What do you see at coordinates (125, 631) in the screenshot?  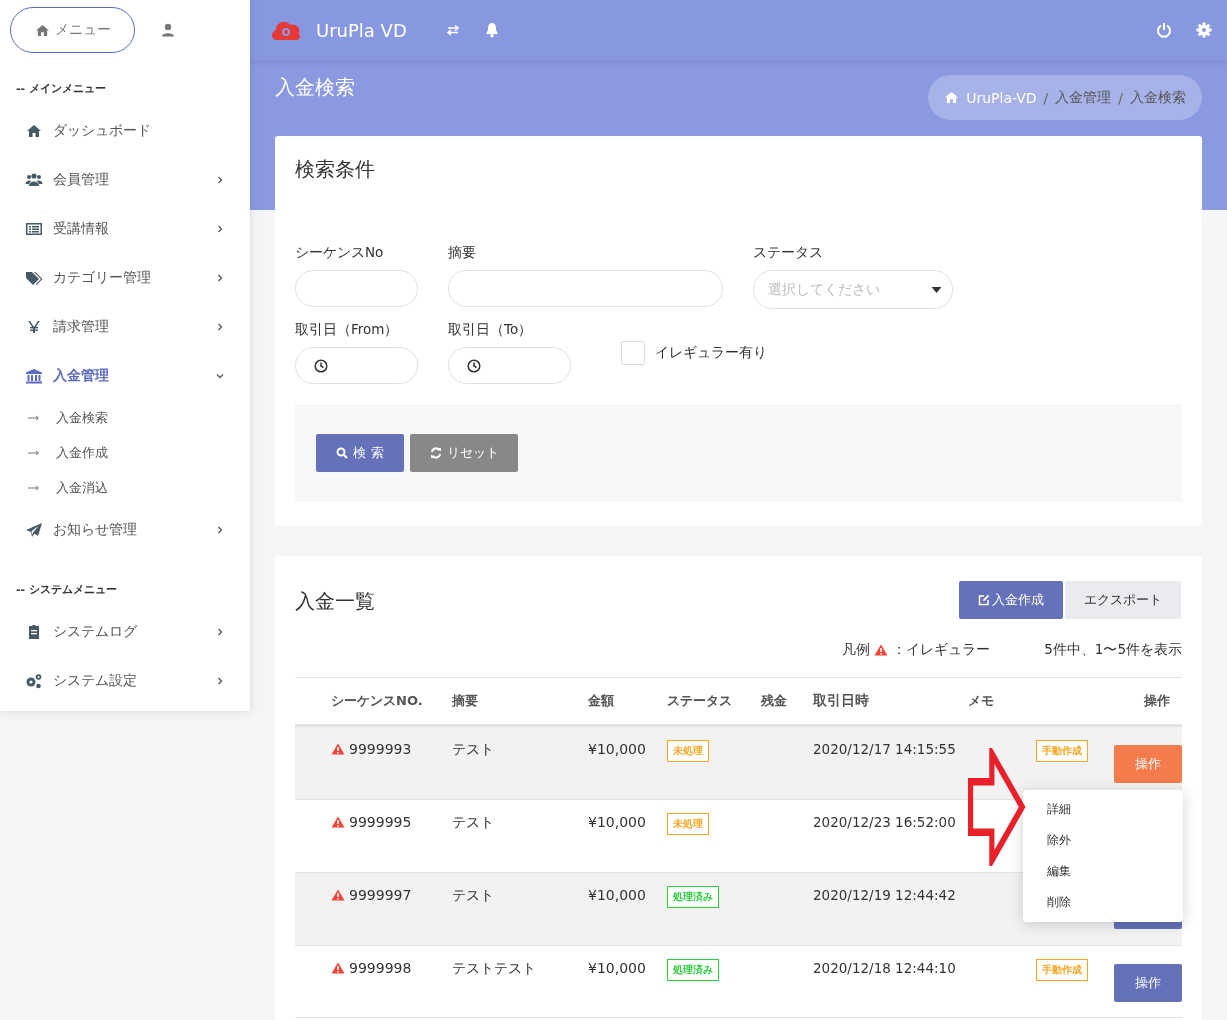 I see `sidebar-item: システムログ` at bounding box center [125, 631].